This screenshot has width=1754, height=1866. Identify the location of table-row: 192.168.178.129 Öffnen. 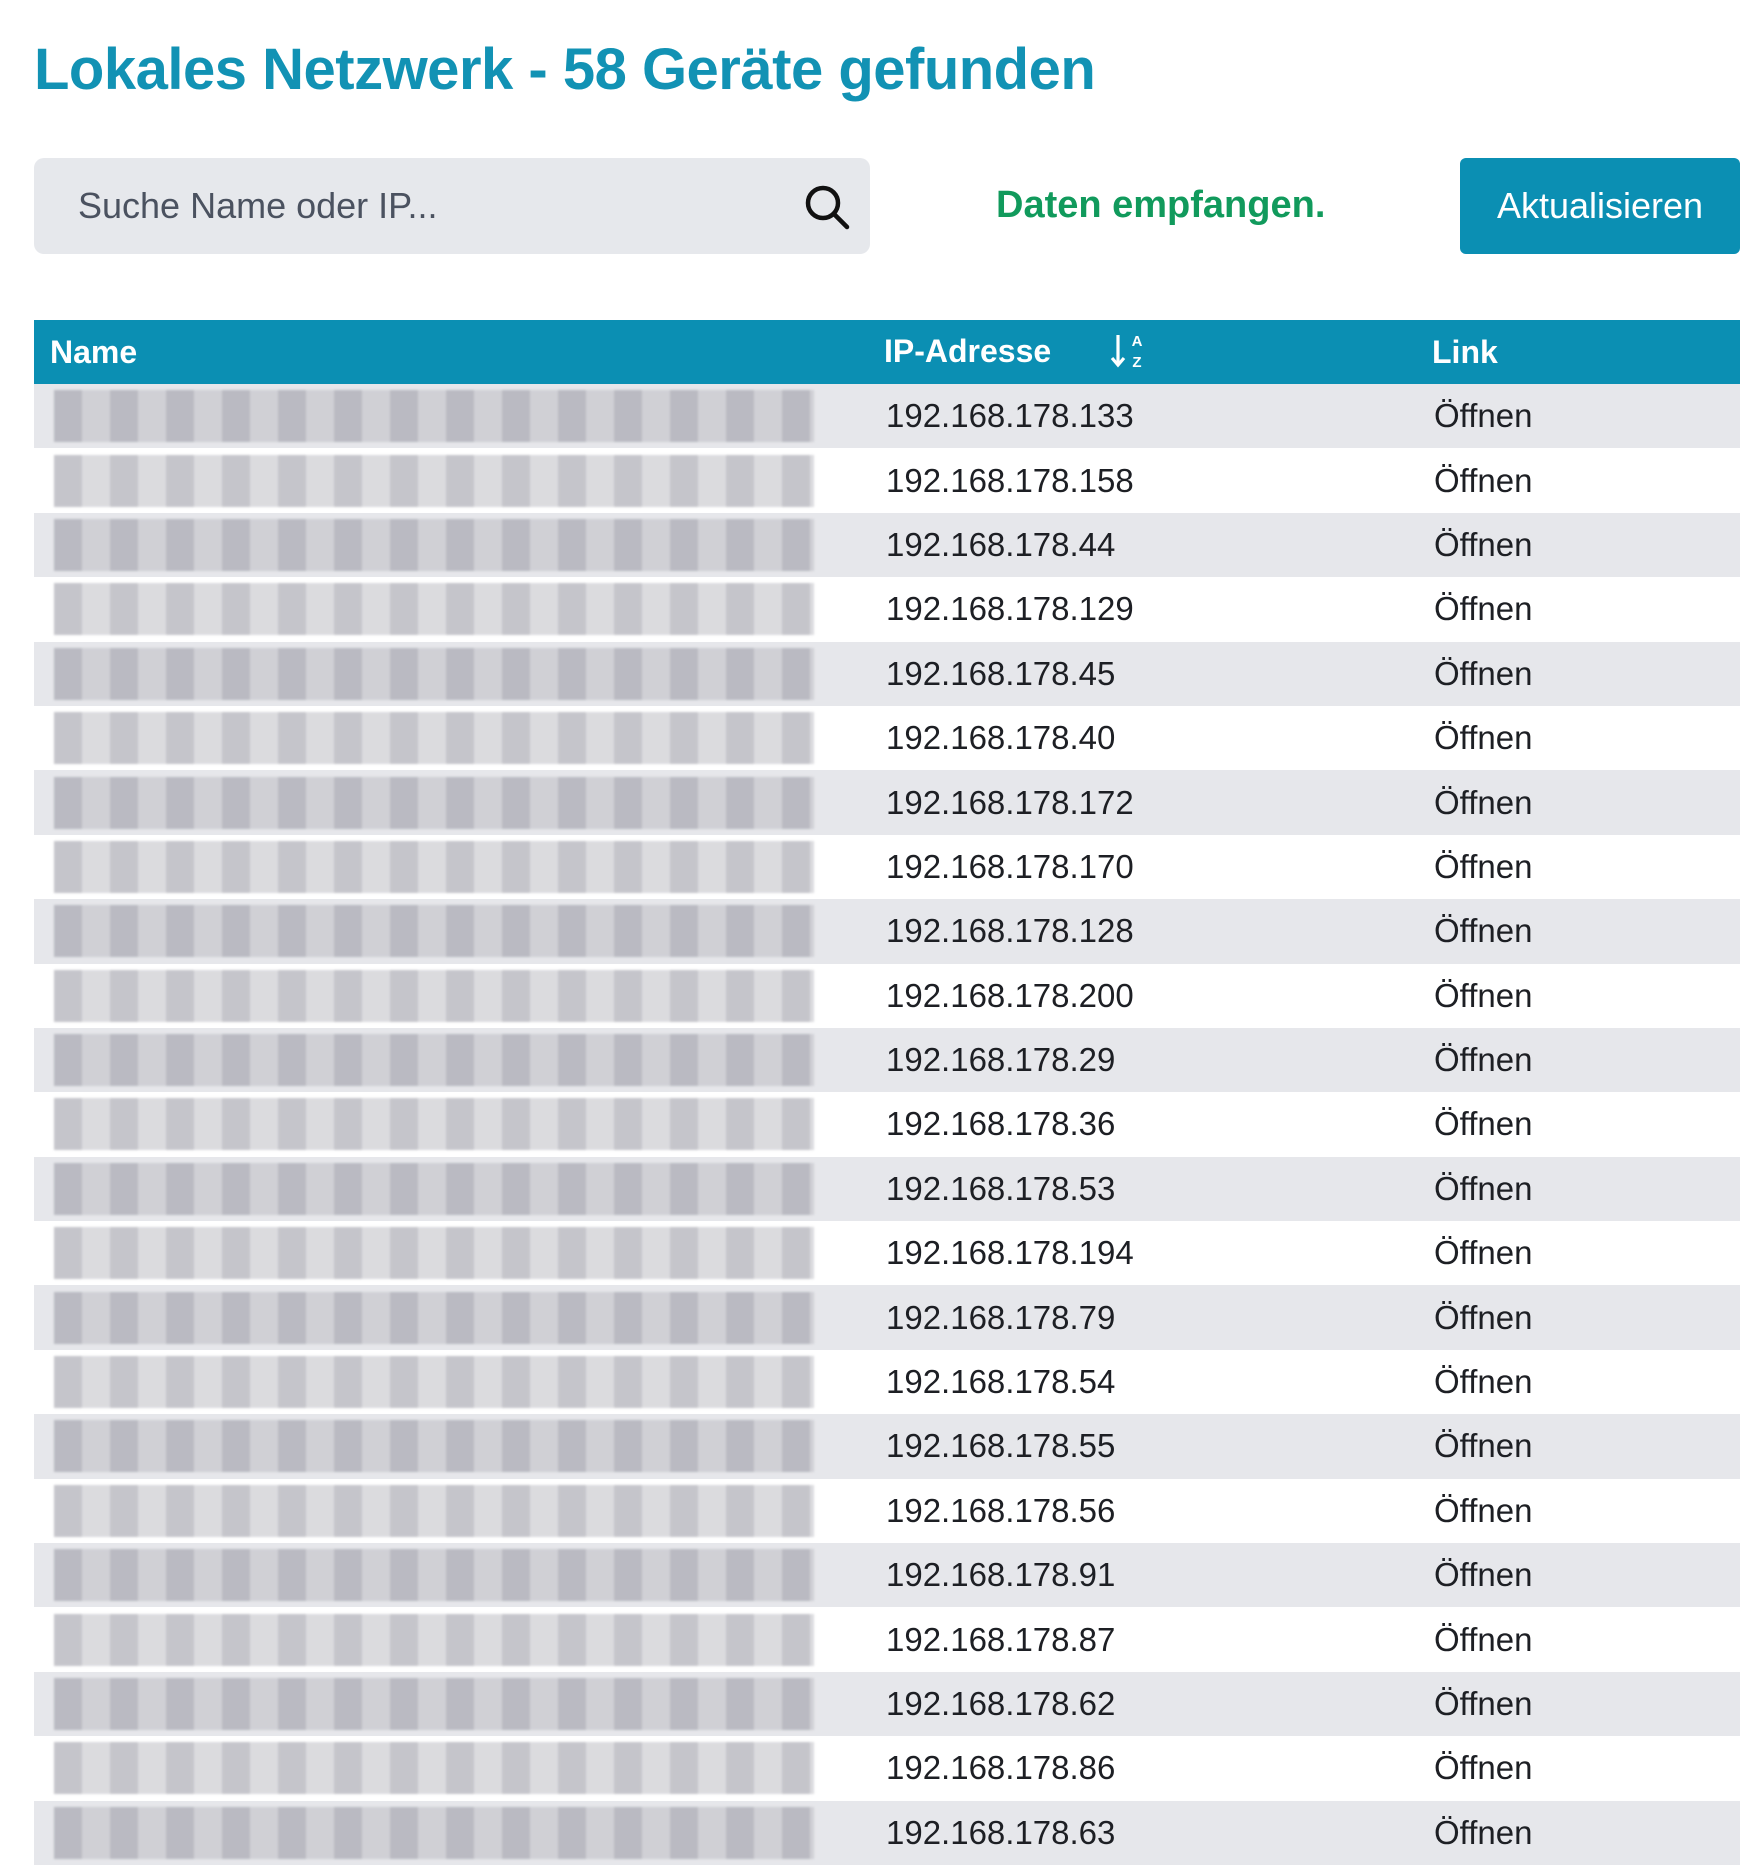
(887, 609).